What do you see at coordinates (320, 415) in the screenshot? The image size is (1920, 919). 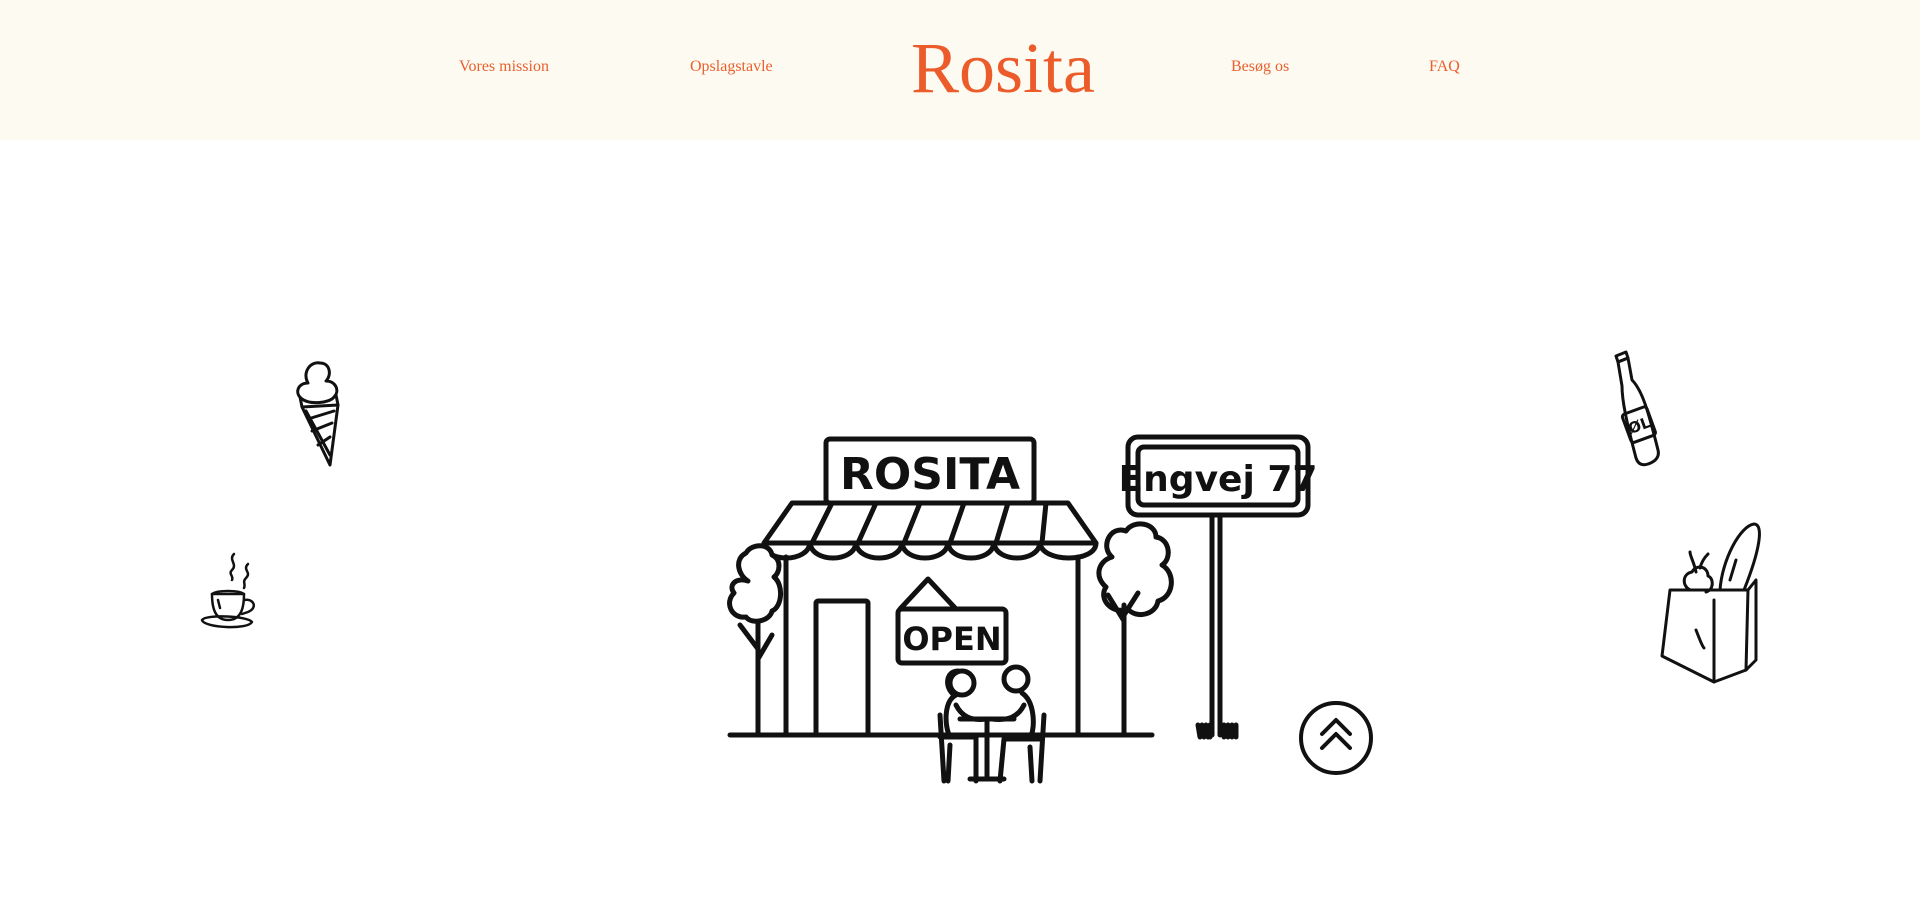 I see `ice-cream-icon` at bounding box center [320, 415].